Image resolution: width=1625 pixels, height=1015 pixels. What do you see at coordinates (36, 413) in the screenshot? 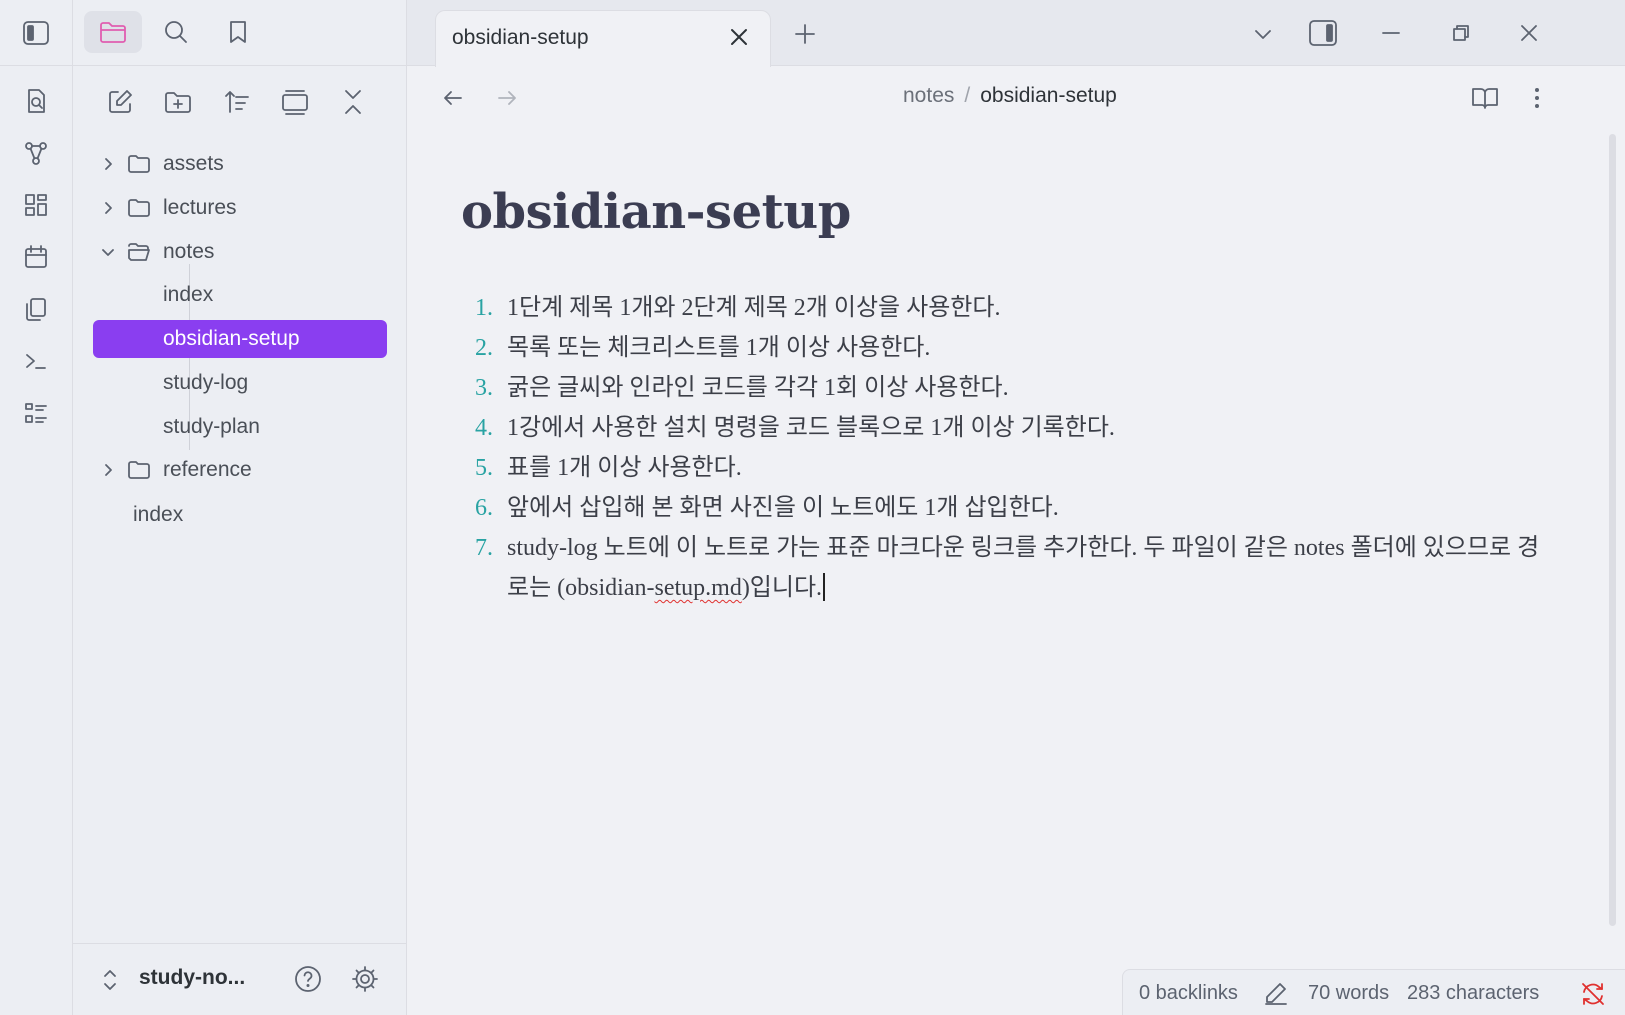
I see `command-palette-icon` at bounding box center [36, 413].